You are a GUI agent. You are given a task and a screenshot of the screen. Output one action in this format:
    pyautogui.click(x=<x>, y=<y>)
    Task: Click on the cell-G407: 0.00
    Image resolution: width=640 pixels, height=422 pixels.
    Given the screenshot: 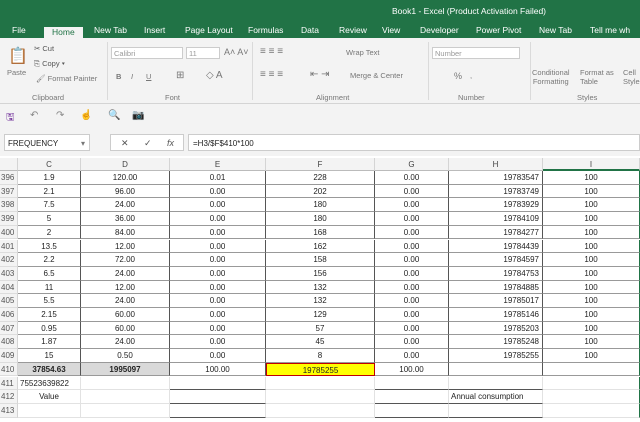 What is the action you would take?
    pyautogui.click(x=412, y=328)
    